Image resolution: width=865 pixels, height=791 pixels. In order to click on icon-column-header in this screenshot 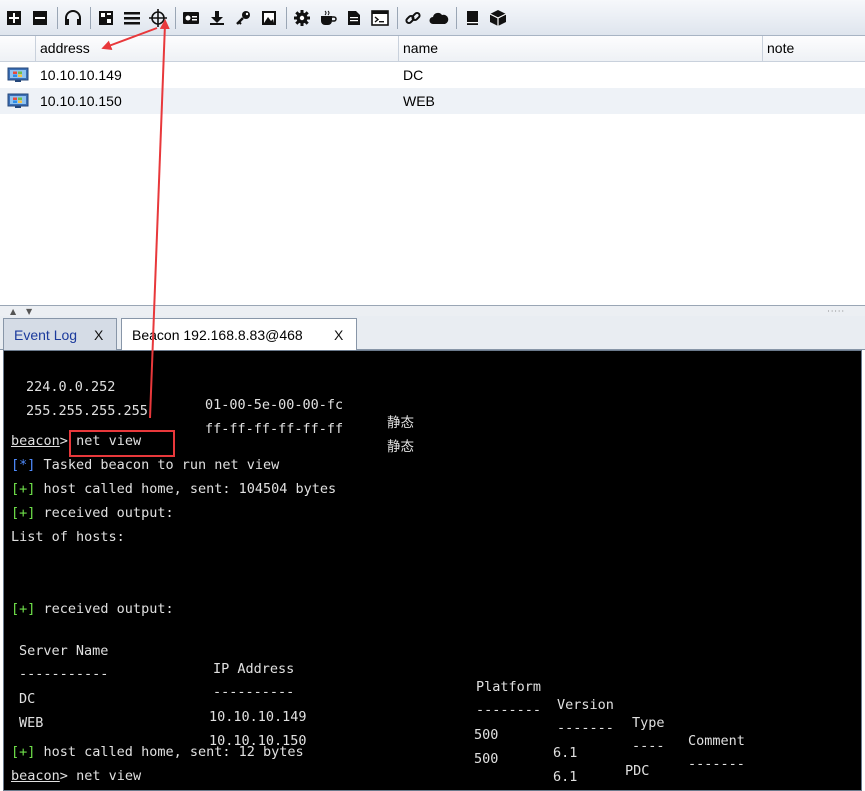, I will do `click(18, 49)`.